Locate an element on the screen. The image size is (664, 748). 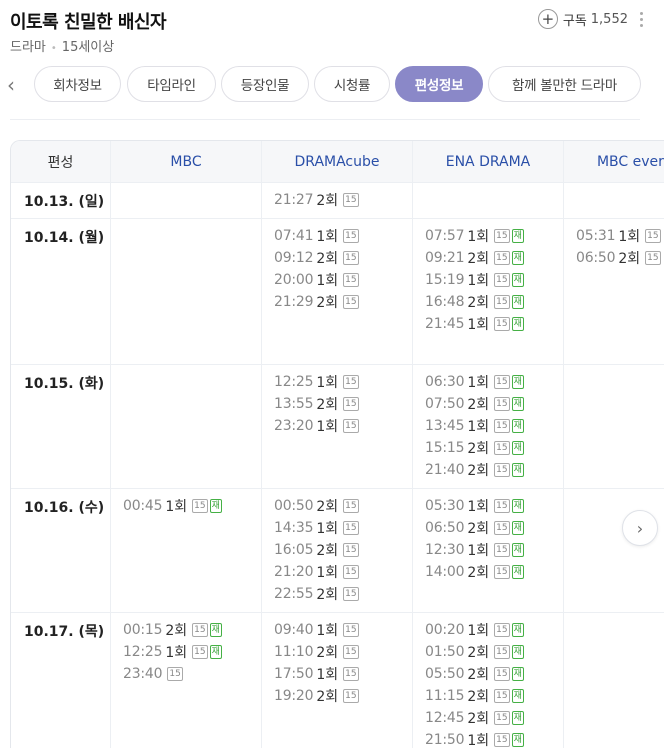
channel-schedule-cell: 05:30 1회 15 재 06:50 2회 15 재 12:30 1회 15 재 14:00 2회 15 재 is located at coordinates (488, 550).